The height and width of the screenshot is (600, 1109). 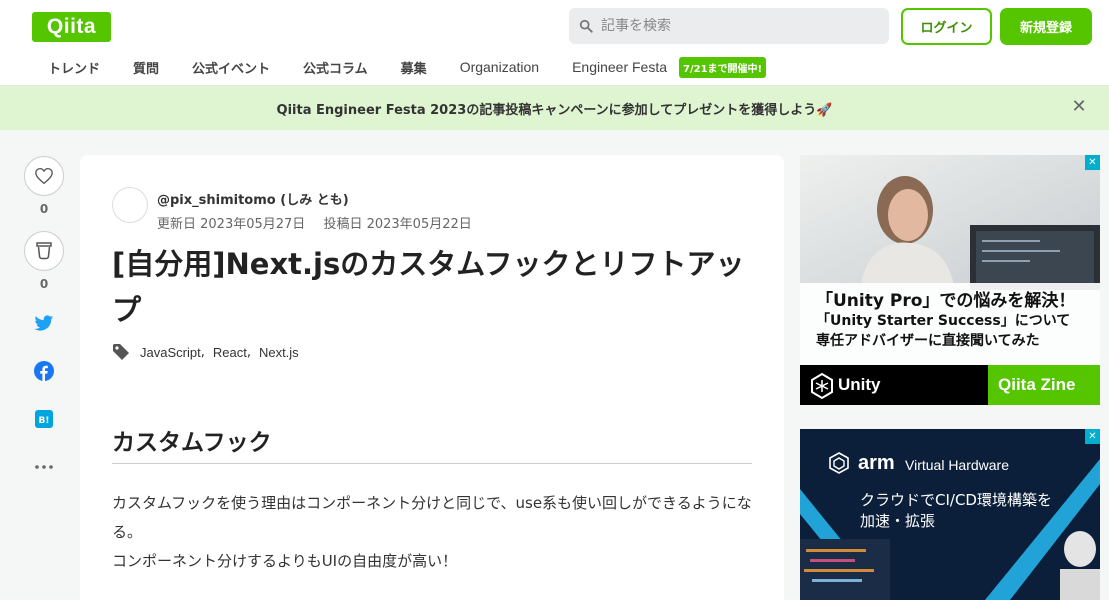 I want to click on ad-unity-line2: 「Unity Starter Success」について, so click(x=943, y=321).